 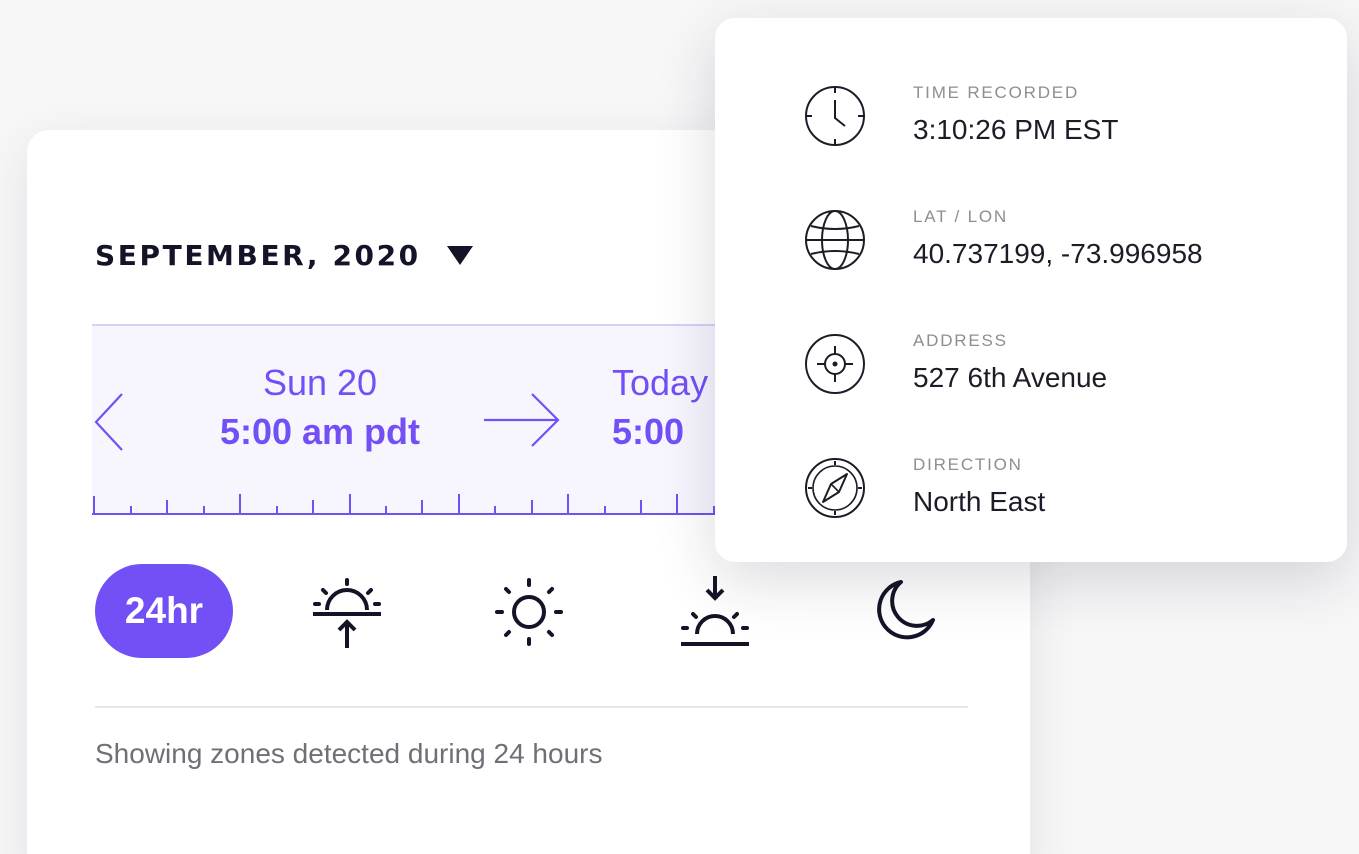 I want to click on detail-label: ADDRESS, so click(x=960, y=340).